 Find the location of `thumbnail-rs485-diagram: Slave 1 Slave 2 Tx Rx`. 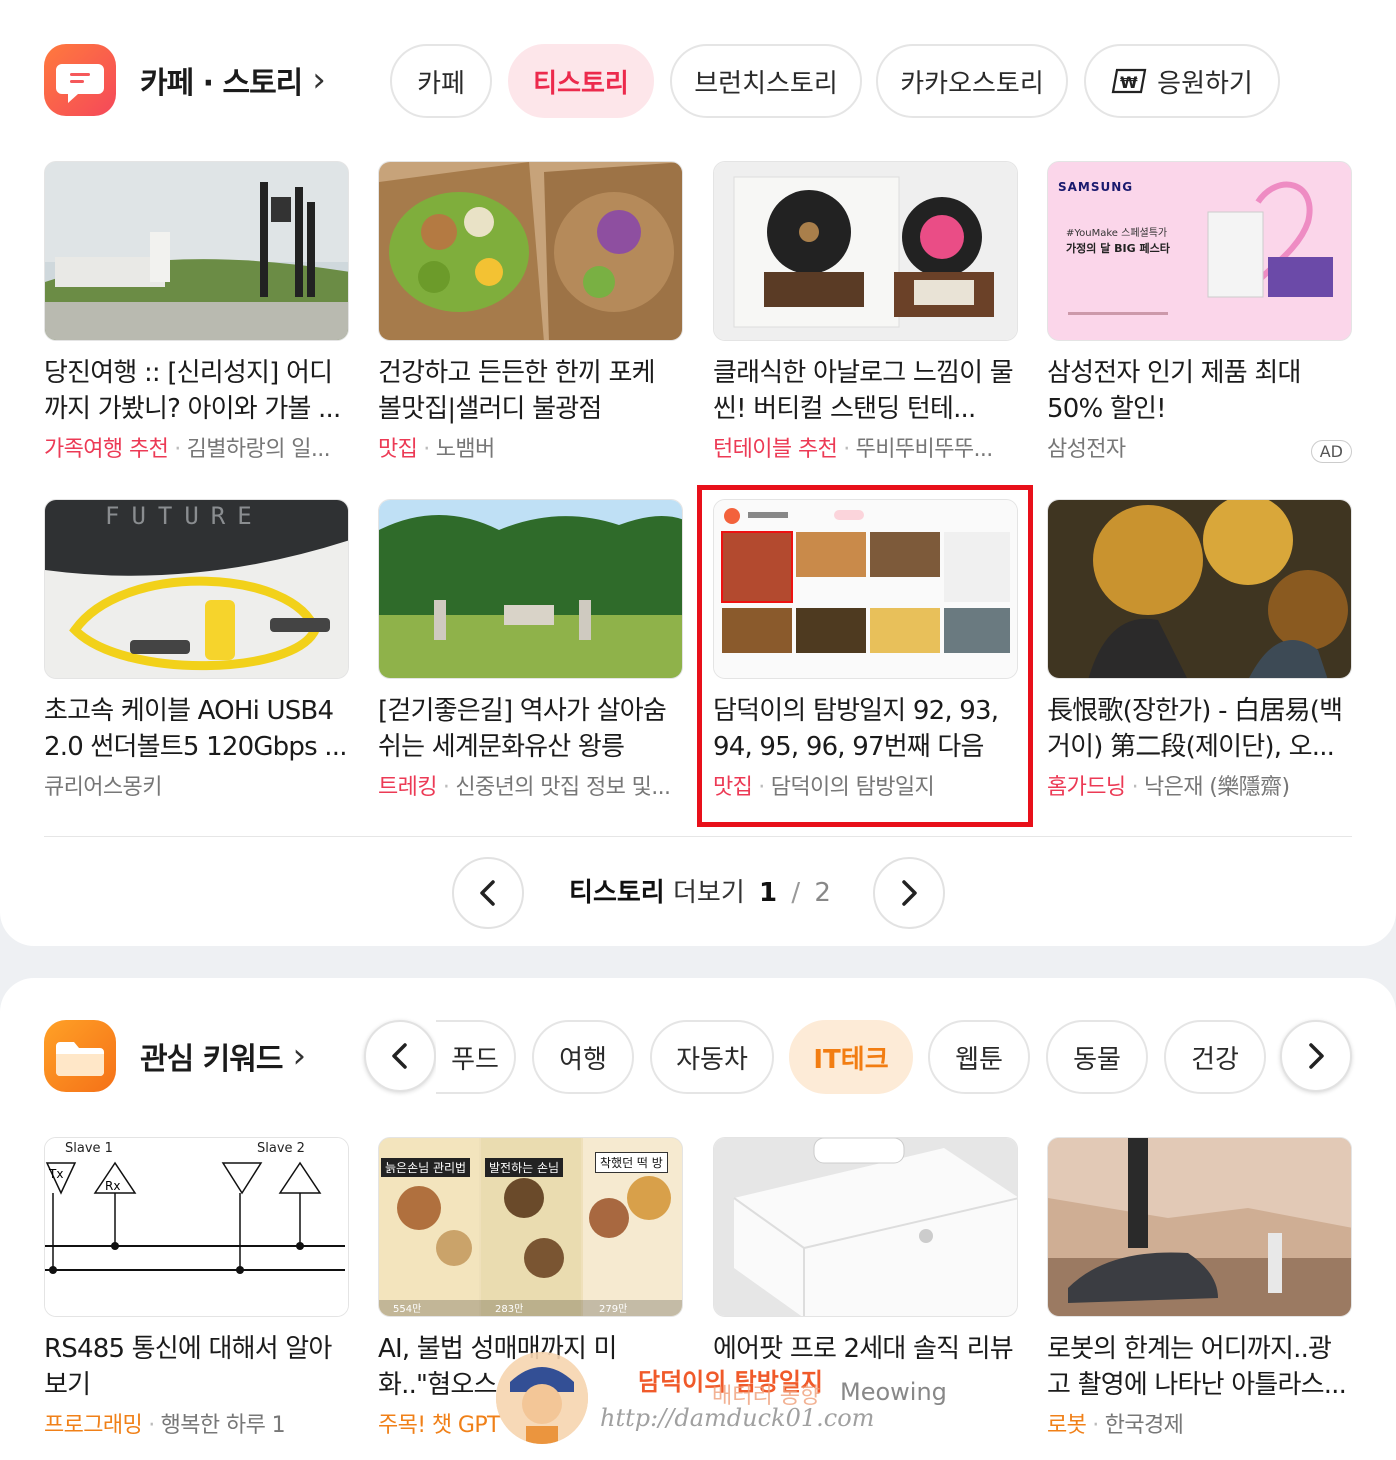

thumbnail-rs485-diagram: Slave 1 Slave 2 Tx Rx is located at coordinates (196, 1227).